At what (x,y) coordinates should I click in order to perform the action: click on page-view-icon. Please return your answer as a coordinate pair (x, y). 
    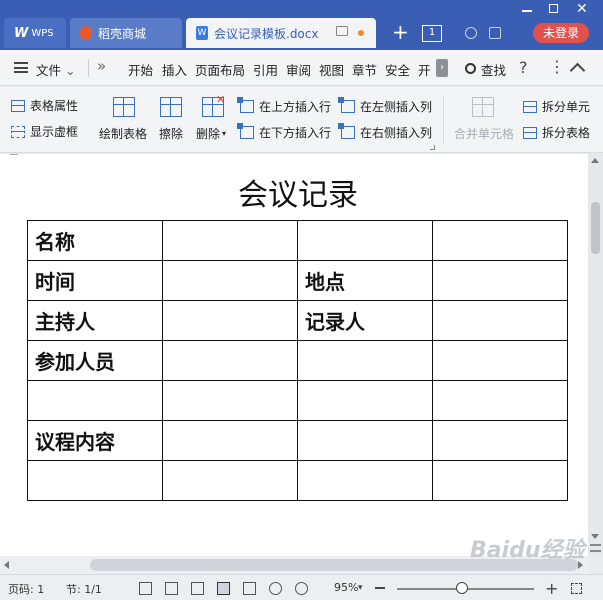
    Looking at the image, I should click on (223, 588).